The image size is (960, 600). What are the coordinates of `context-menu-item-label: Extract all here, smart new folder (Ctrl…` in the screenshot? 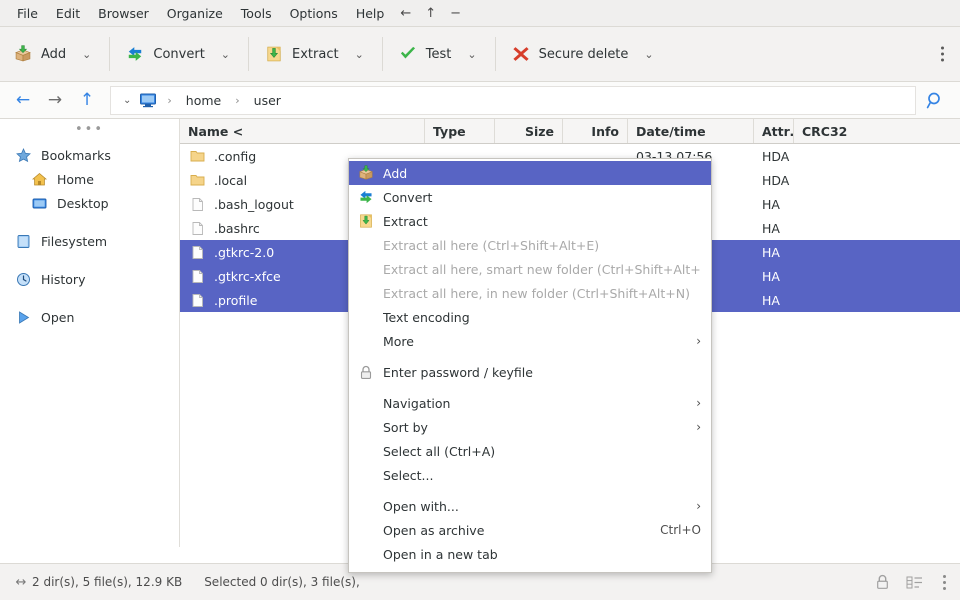 It's located at (542, 269).